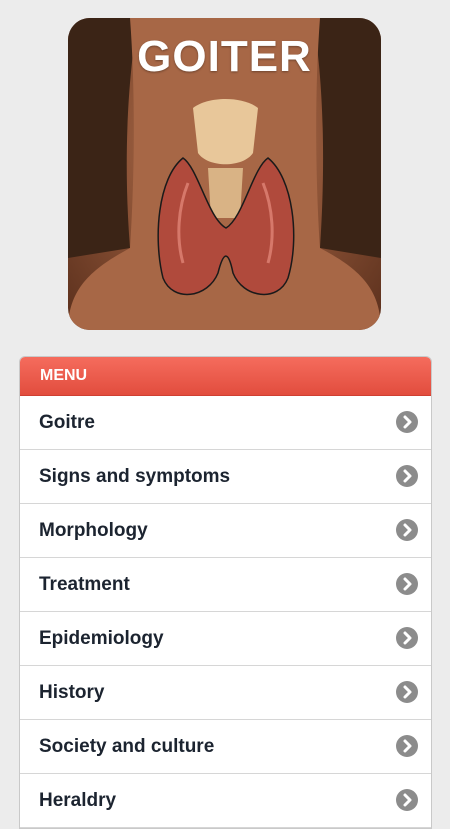 The width and height of the screenshot is (450, 829). What do you see at coordinates (67, 422) in the screenshot?
I see `menu-item-label: Goitre` at bounding box center [67, 422].